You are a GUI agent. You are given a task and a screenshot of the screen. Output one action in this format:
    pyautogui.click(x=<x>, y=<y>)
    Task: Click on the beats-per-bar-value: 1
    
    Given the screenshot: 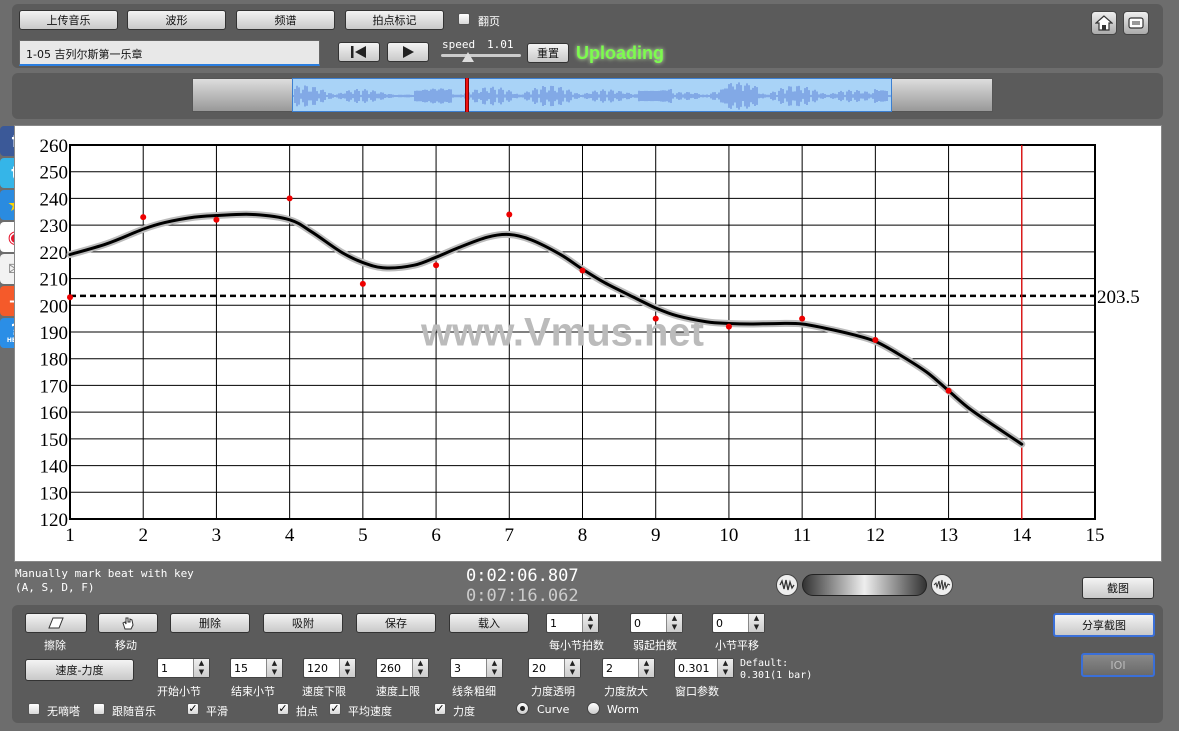 What is the action you would take?
    pyautogui.click(x=564, y=623)
    